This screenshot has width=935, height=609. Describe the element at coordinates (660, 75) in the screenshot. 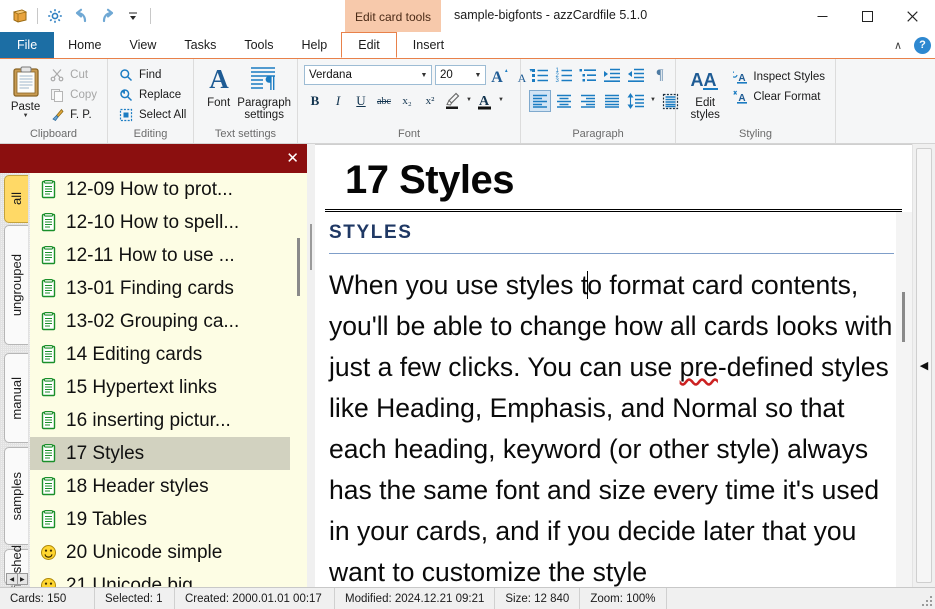

I see `show-formatting-marks-button: ¶` at that location.